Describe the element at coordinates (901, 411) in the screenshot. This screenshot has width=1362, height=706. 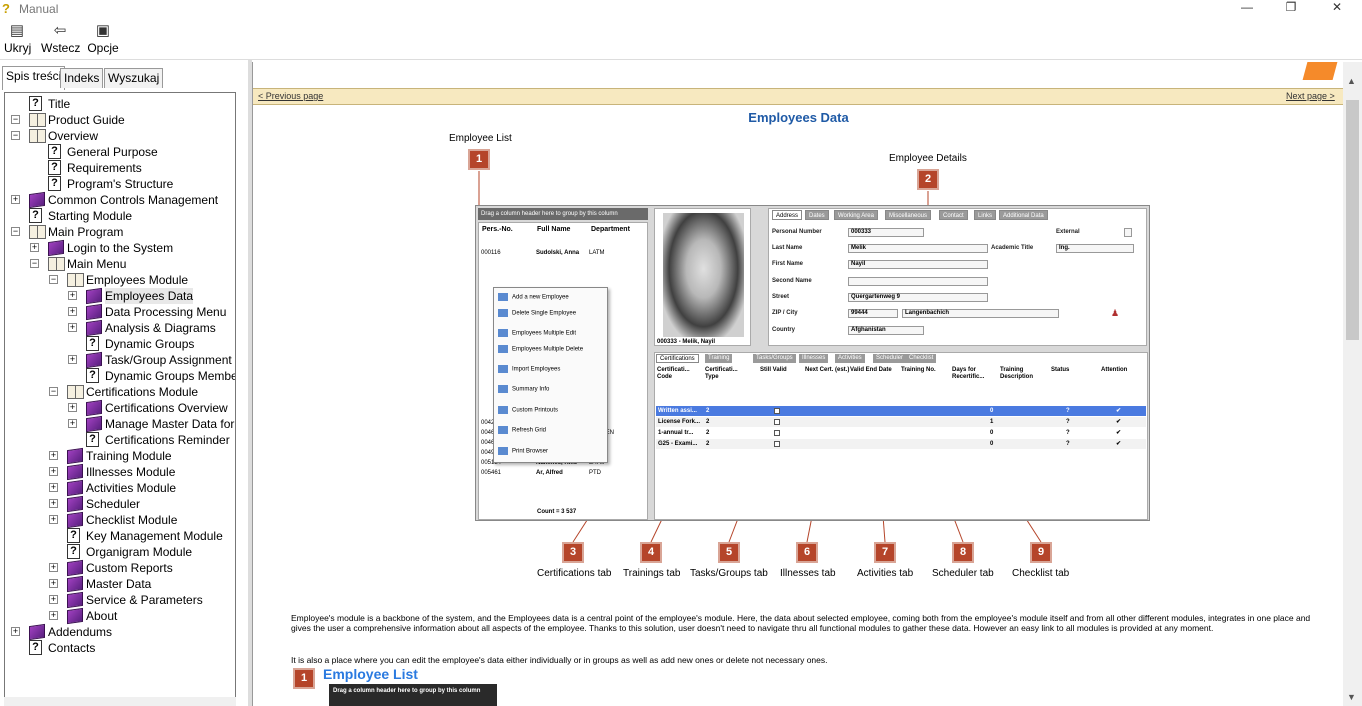
I see `grid-row: Written assi... 2 0? ✔` at that location.